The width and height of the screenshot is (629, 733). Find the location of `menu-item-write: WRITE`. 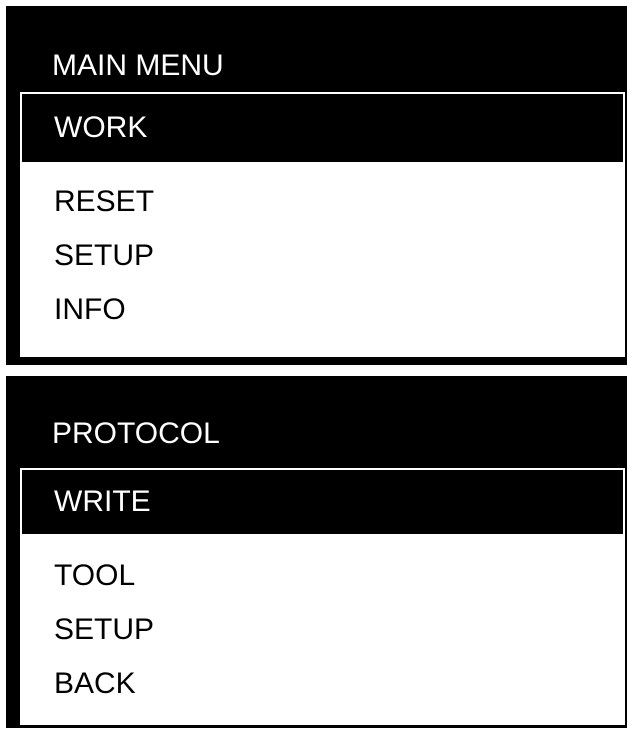

menu-item-write: WRITE is located at coordinates (322, 502).